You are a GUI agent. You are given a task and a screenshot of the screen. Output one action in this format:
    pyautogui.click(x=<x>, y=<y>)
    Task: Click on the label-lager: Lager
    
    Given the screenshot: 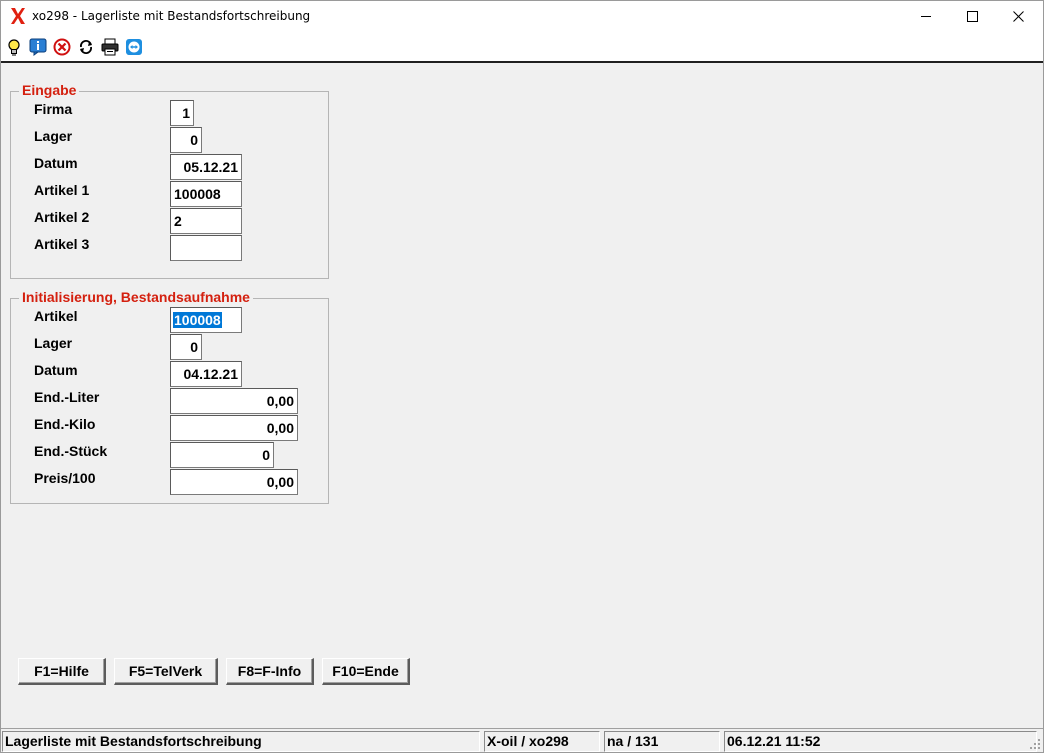 What is the action you would take?
    pyautogui.click(x=53, y=136)
    